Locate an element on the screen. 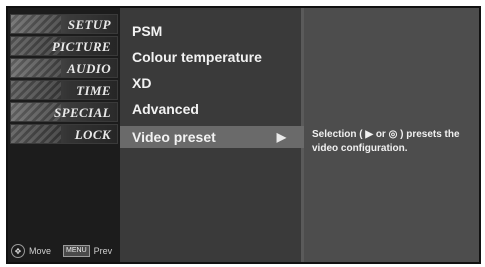  menu-item-psm: PSM is located at coordinates (217, 31).